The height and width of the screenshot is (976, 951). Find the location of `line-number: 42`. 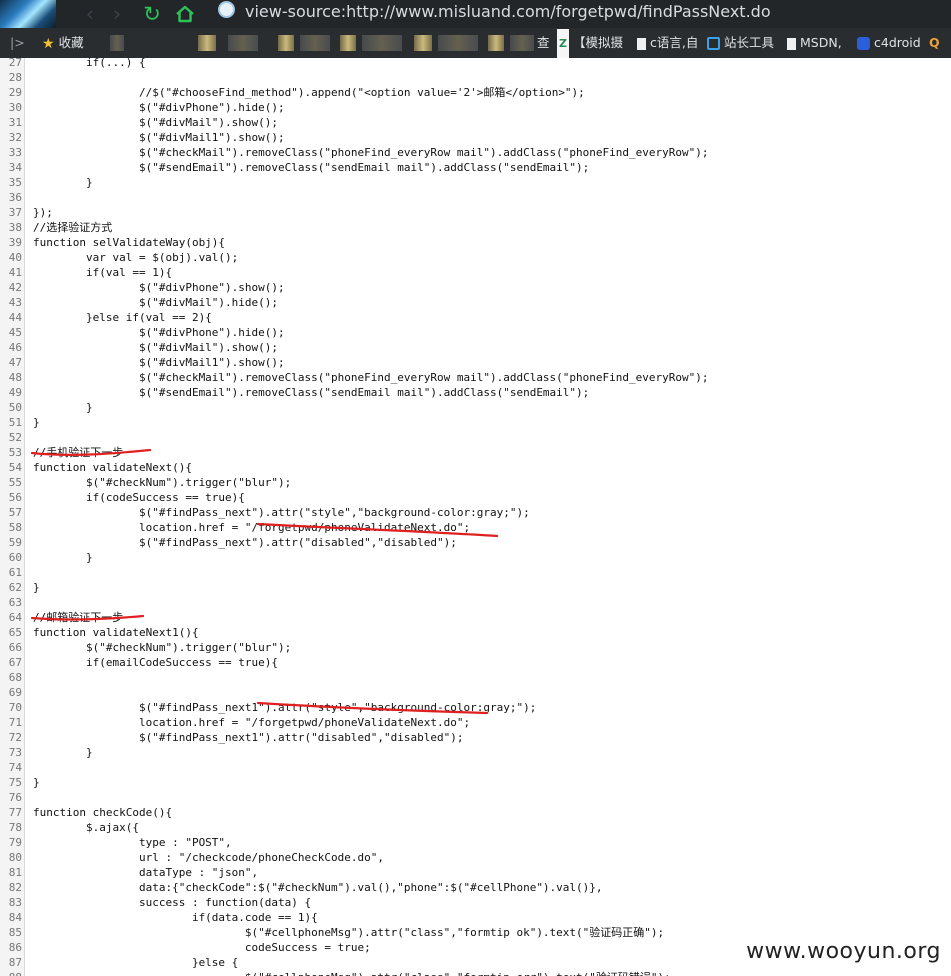

line-number: 42 is located at coordinates (15, 287).